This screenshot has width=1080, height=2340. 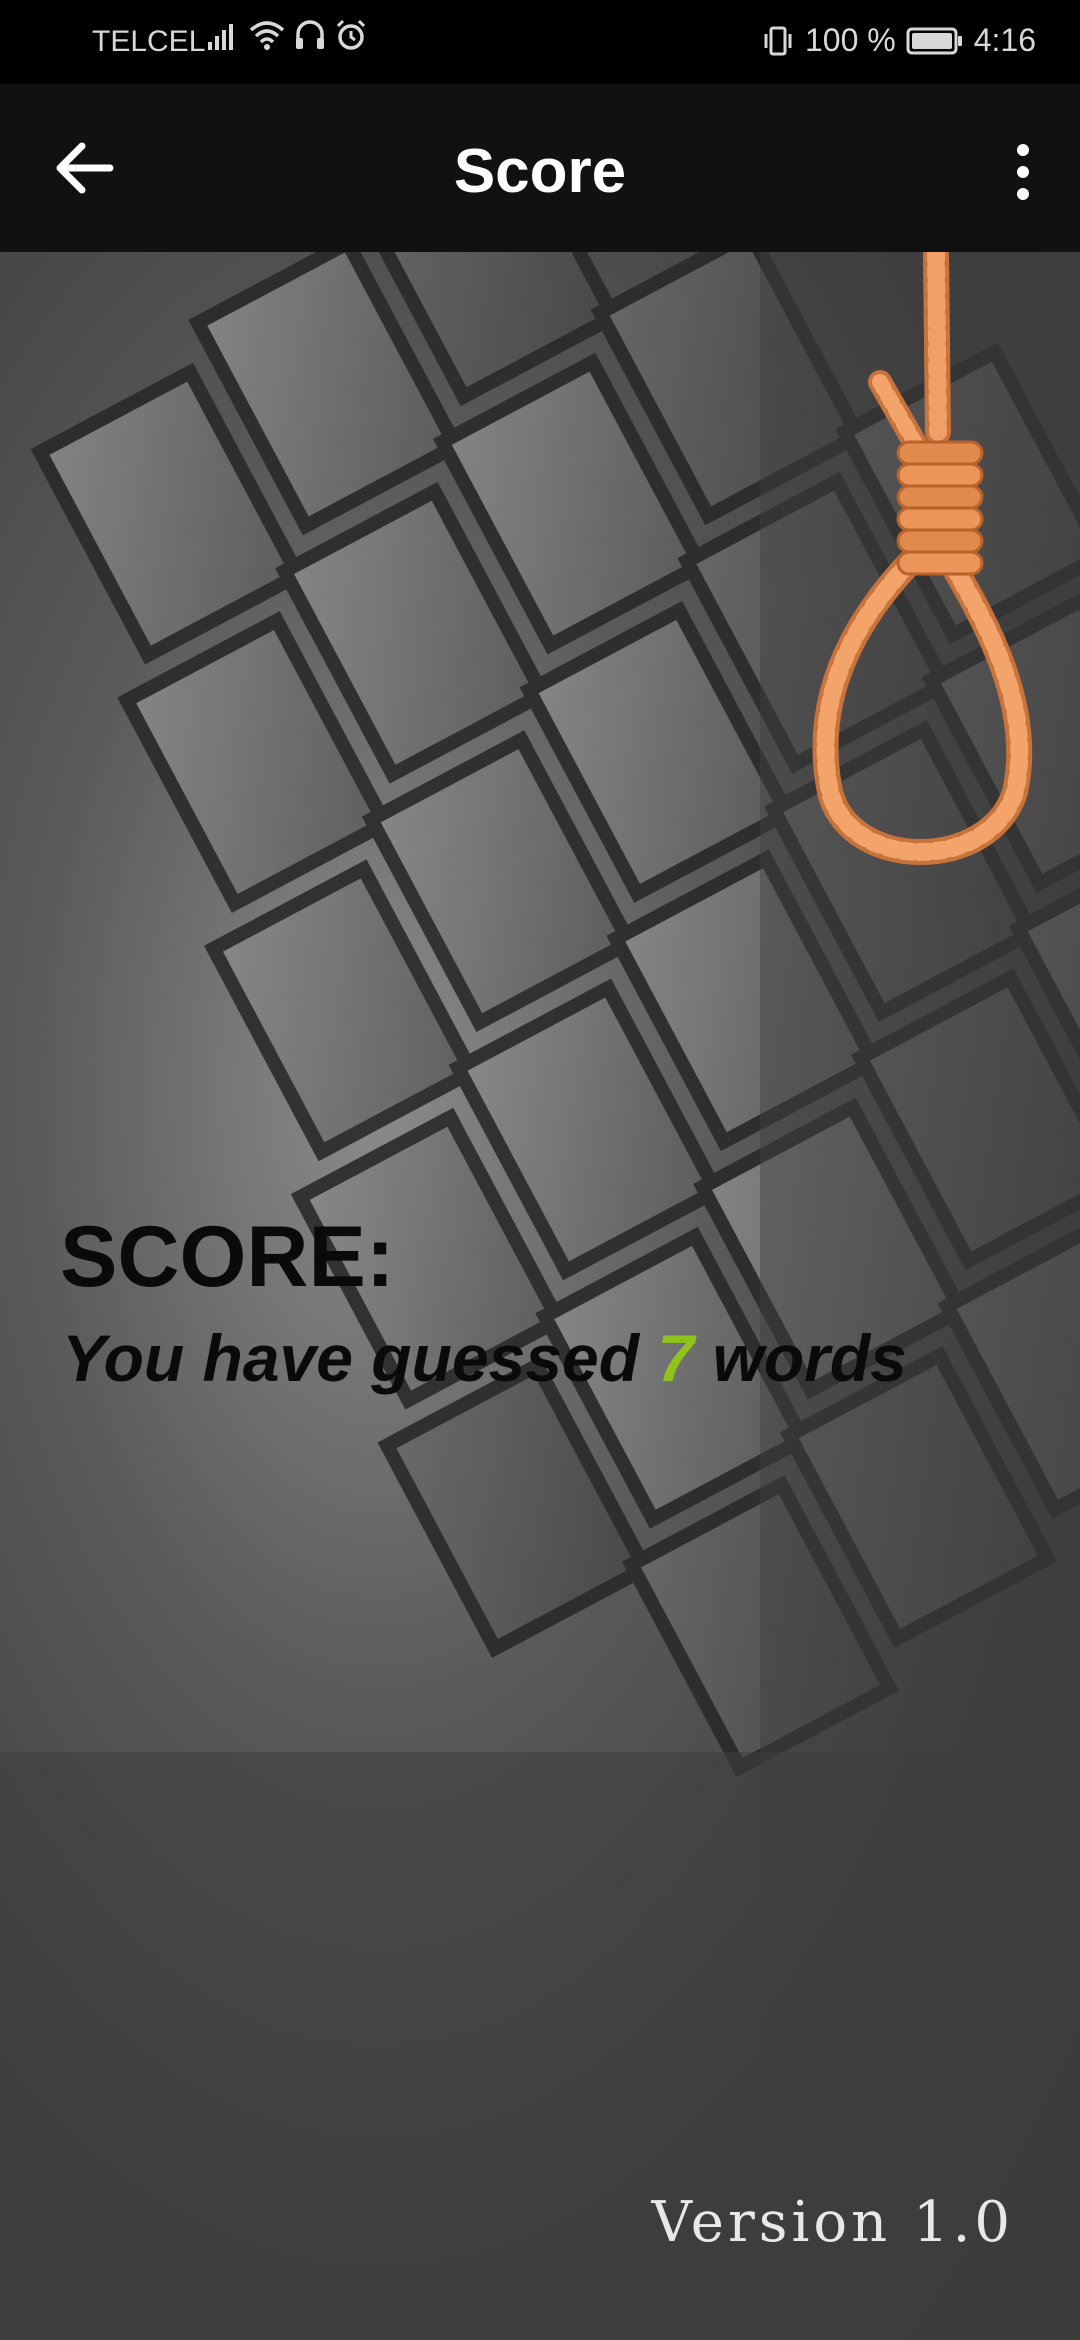 What do you see at coordinates (351, 34) in the screenshot?
I see `alarm-icon` at bounding box center [351, 34].